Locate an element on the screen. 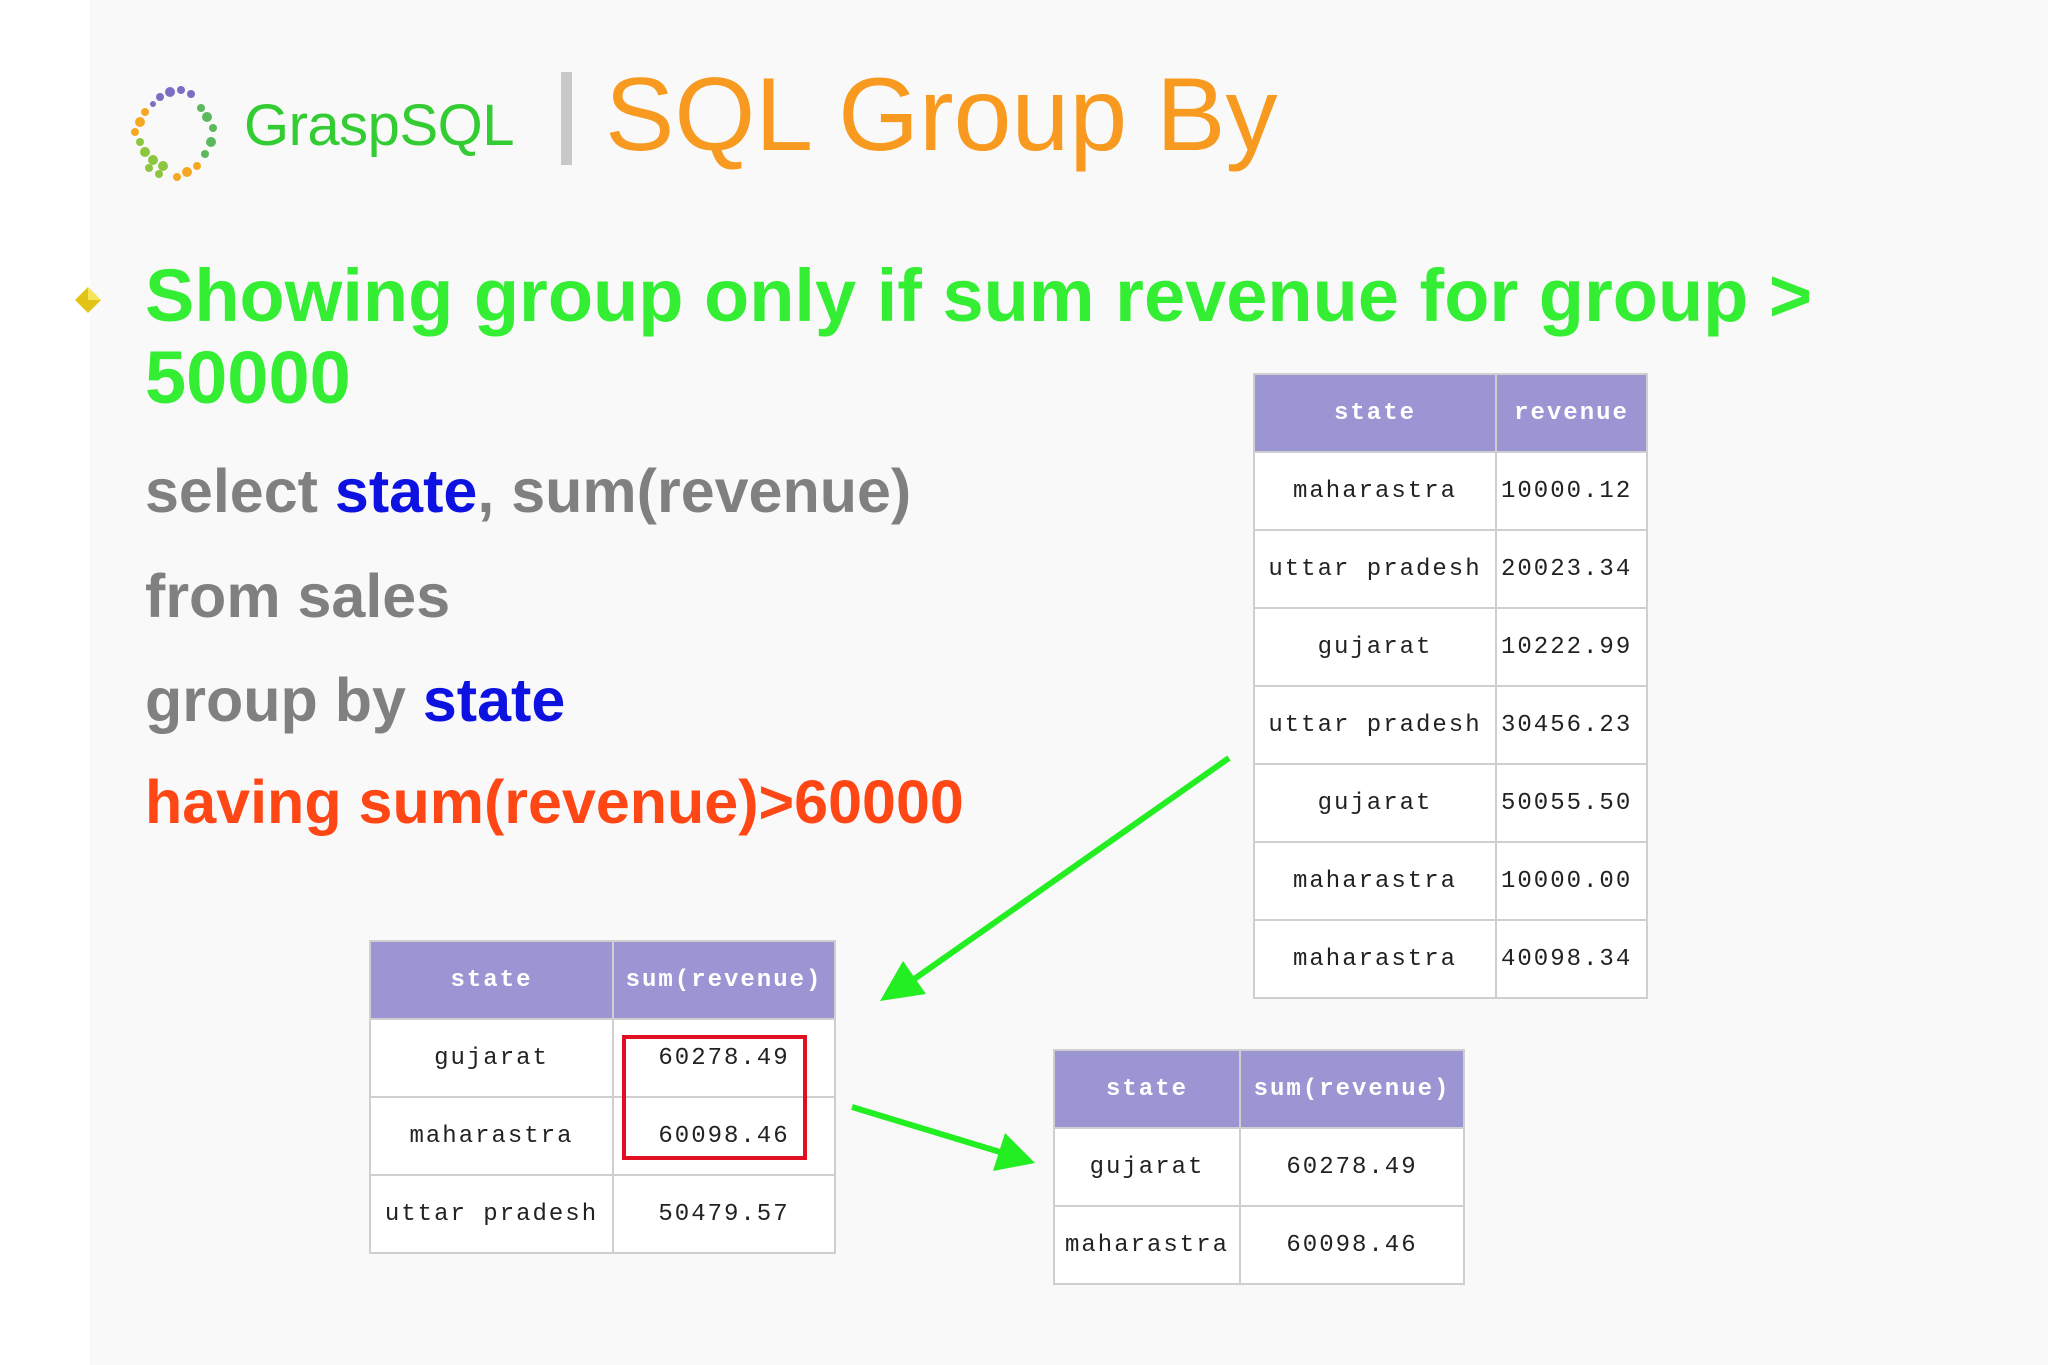 The image size is (2048, 1365). arrow-sales-to-grouped-icon is located at coordinates (1055, 878).